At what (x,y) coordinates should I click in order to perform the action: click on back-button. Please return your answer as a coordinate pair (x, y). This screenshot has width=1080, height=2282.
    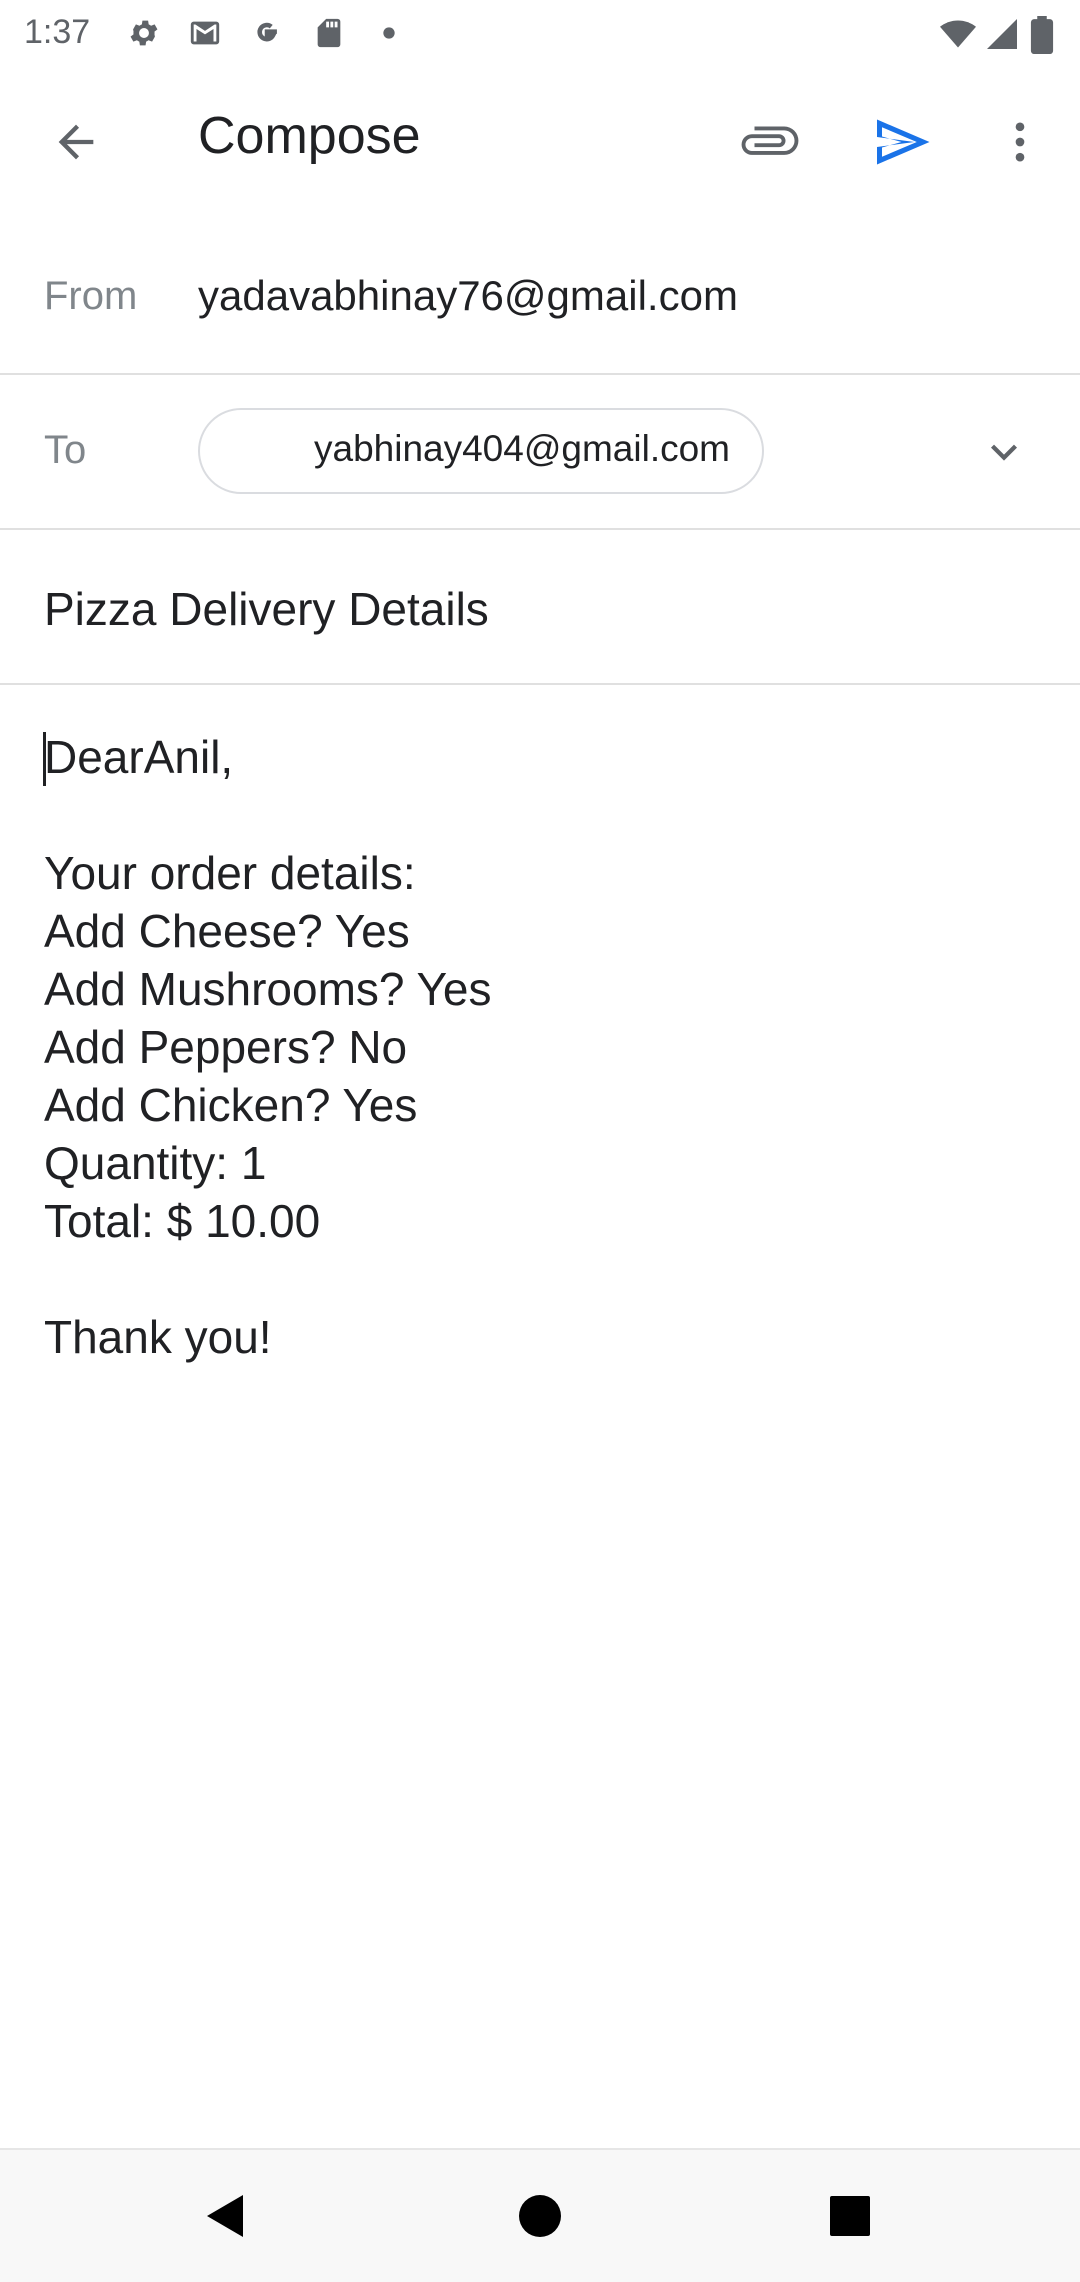
    Looking at the image, I should click on (76, 142).